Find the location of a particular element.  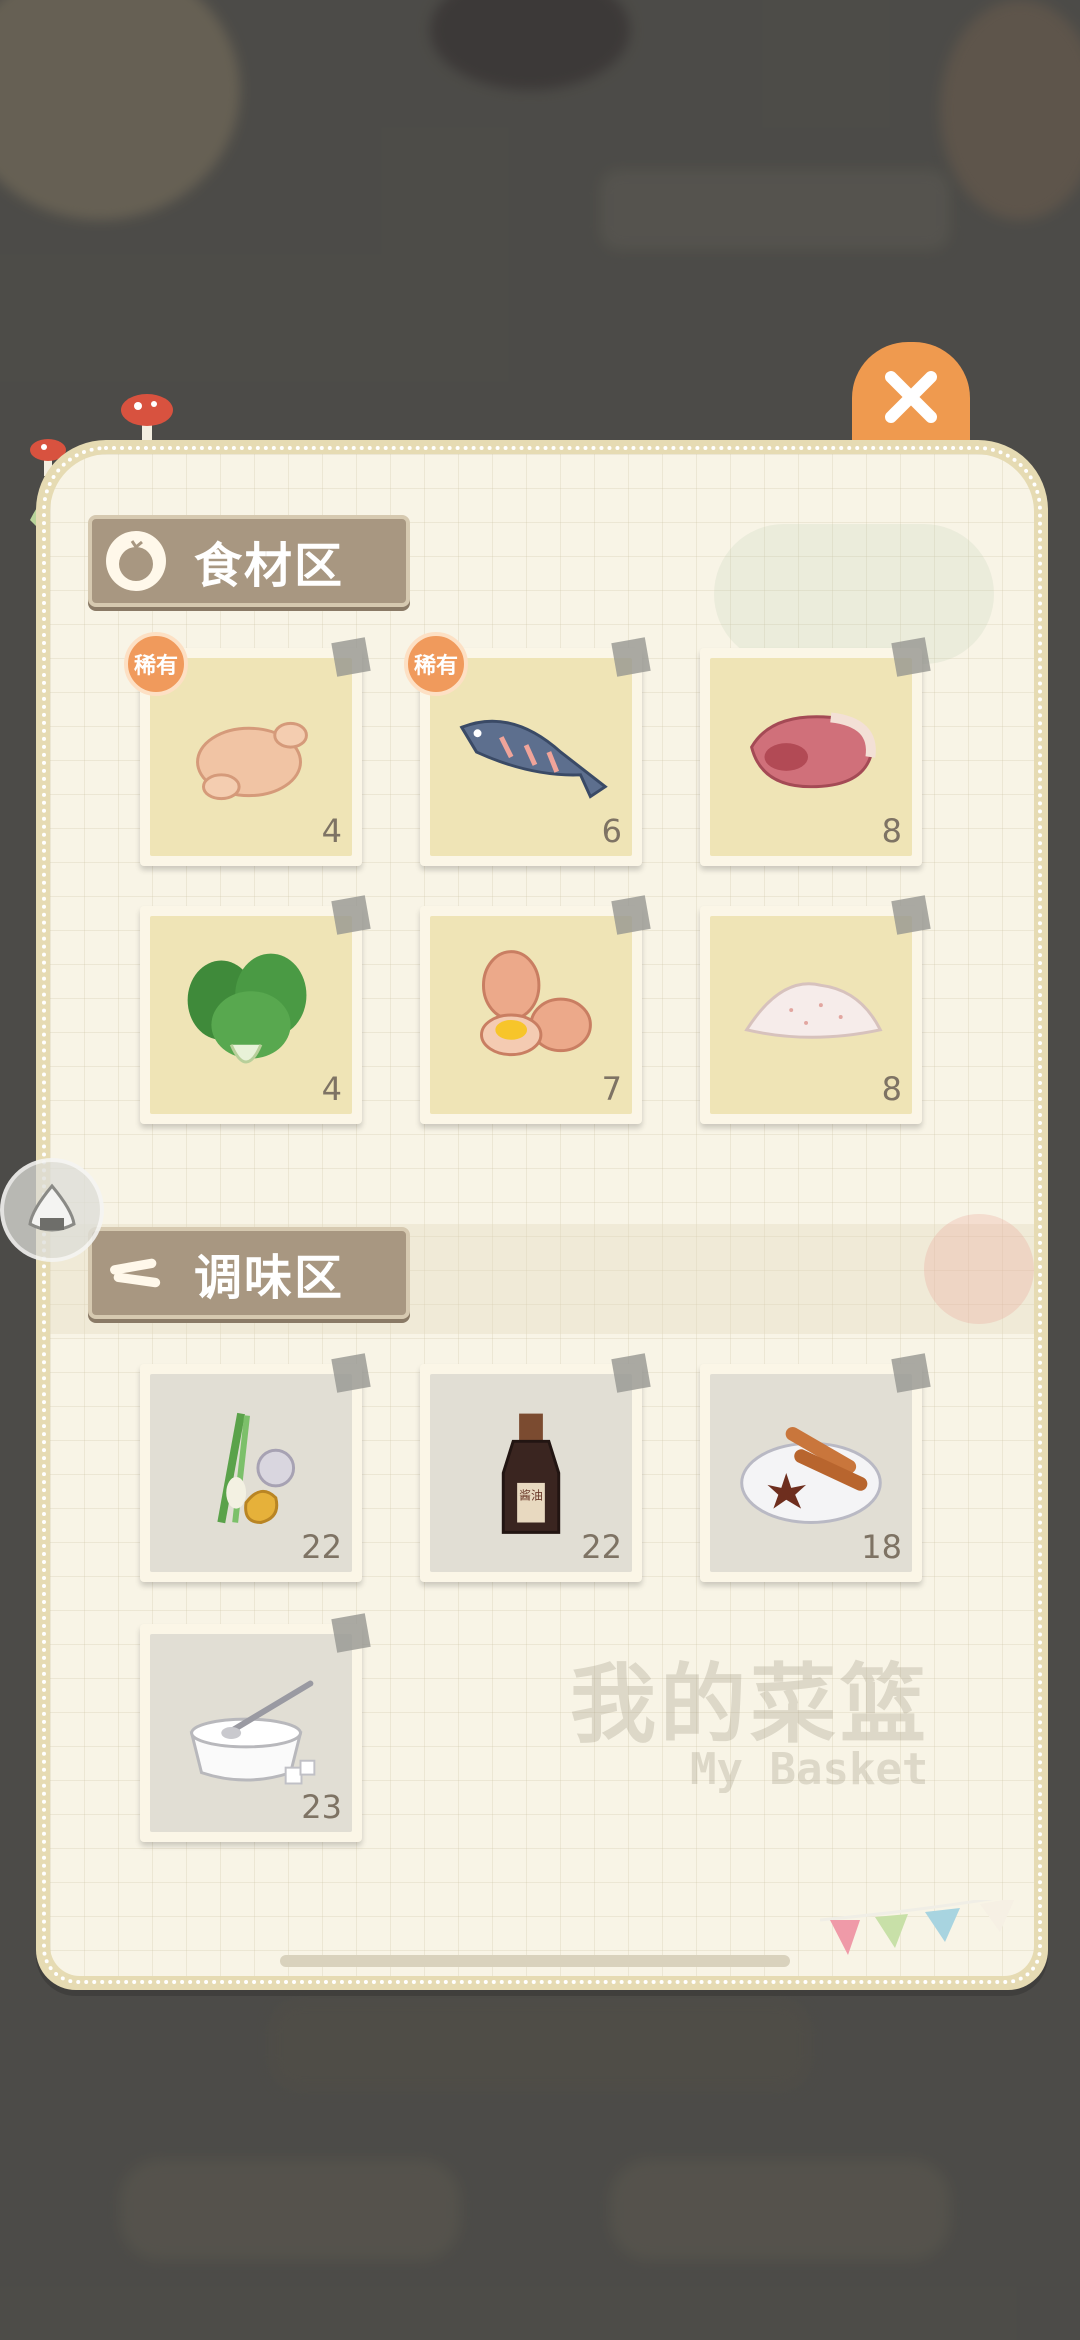

onigiri-icon is located at coordinates (52, 1207).